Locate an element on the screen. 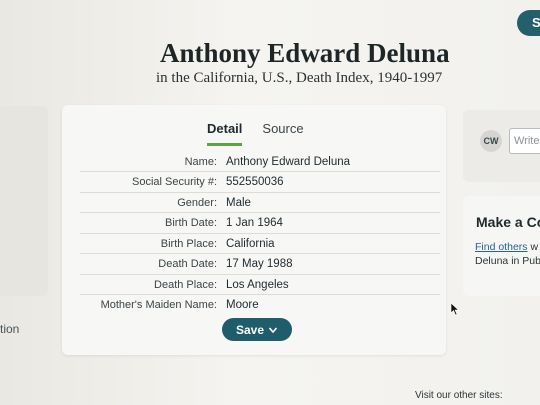 The width and height of the screenshot is (540, 405). mouse-cursor-icon is located at coordinates (455, 309).